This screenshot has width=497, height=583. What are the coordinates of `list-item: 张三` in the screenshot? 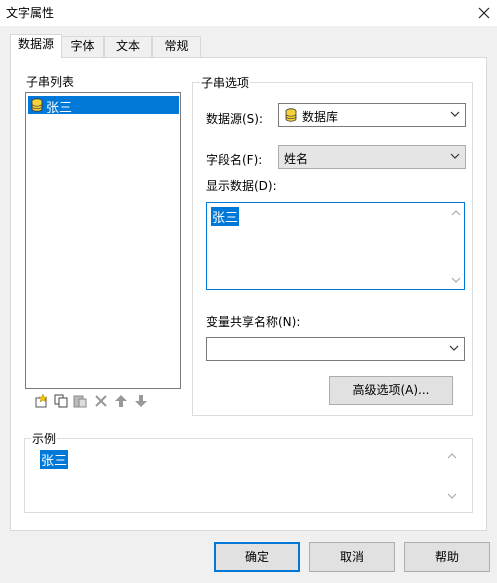 It's located at (103, 106).